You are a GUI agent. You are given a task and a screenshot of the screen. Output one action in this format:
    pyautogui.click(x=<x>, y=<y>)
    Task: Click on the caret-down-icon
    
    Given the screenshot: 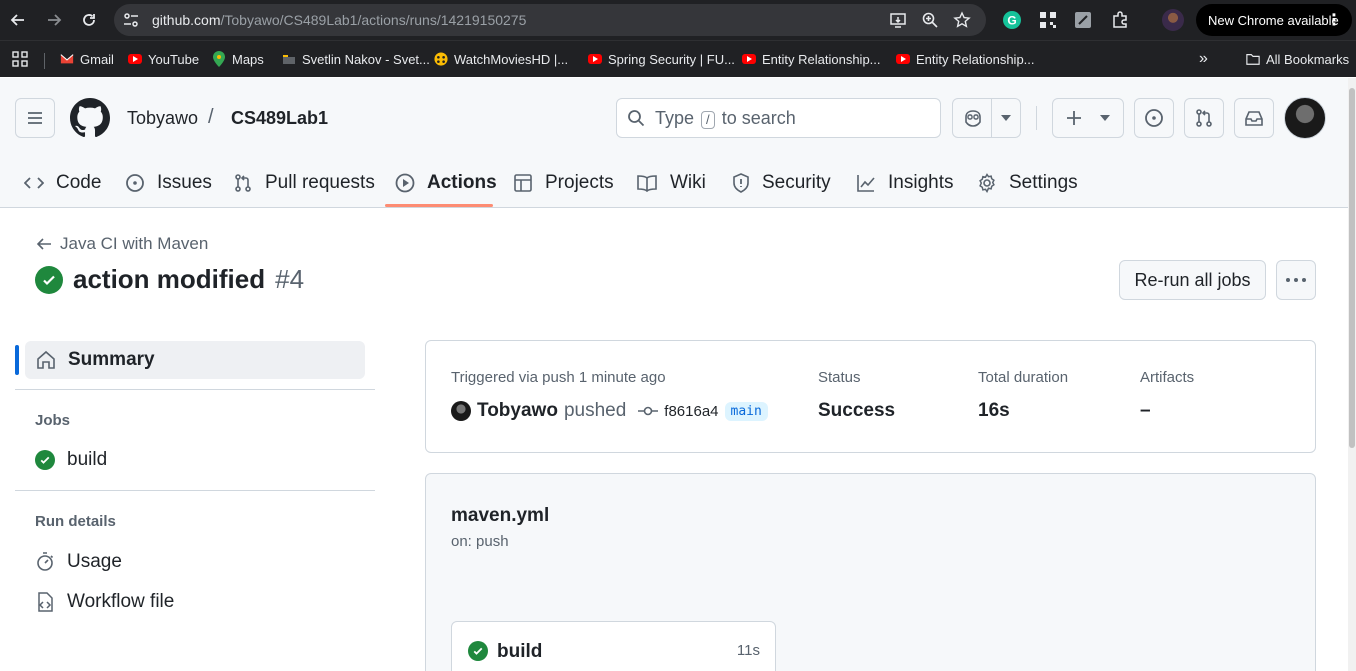 What is the action you would take?
    pyautogui.click(x=1006, y=118)
    